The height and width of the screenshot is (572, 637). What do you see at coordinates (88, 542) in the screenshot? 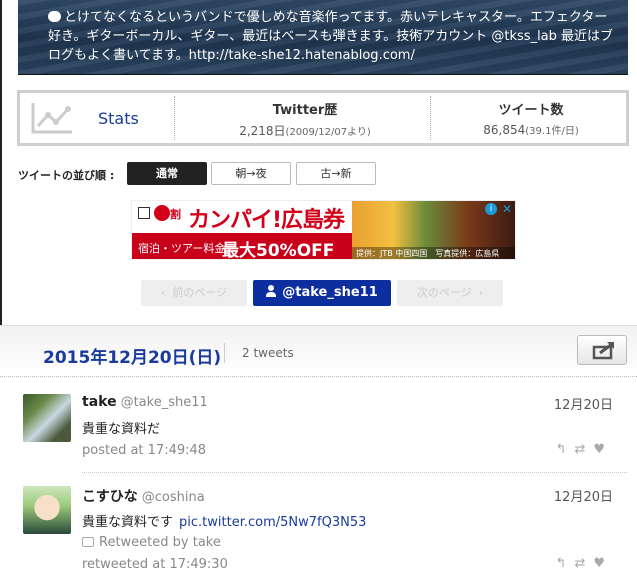
I see `retweet-badge-icon` at bounding box center [88, 542].